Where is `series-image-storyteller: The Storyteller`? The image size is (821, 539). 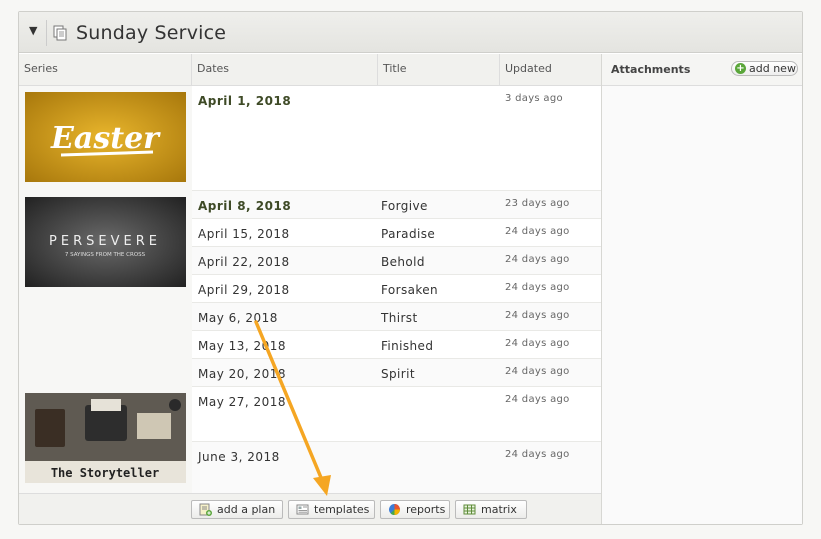
series-image-storyteller: The Storyteller is located at coordinates (105, 438).